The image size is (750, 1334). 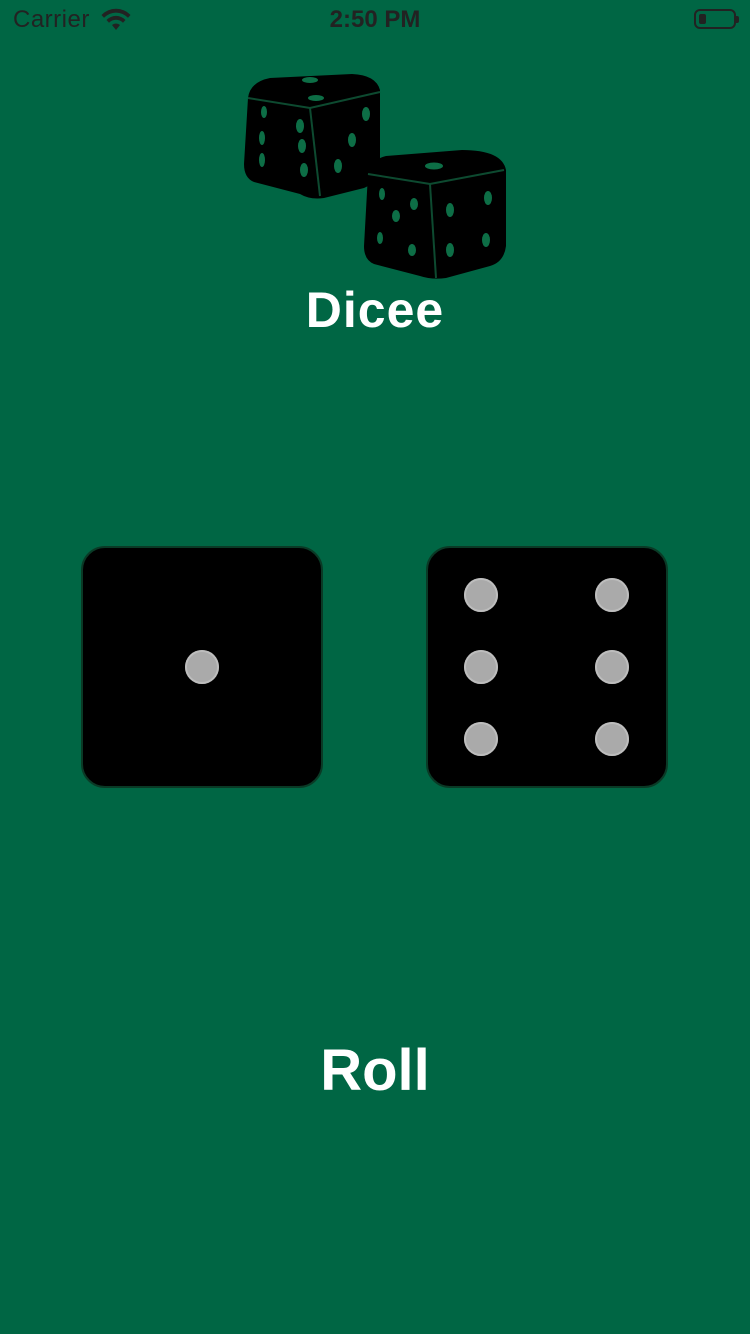 I want to click on die-right, so click(x=547, y=667).